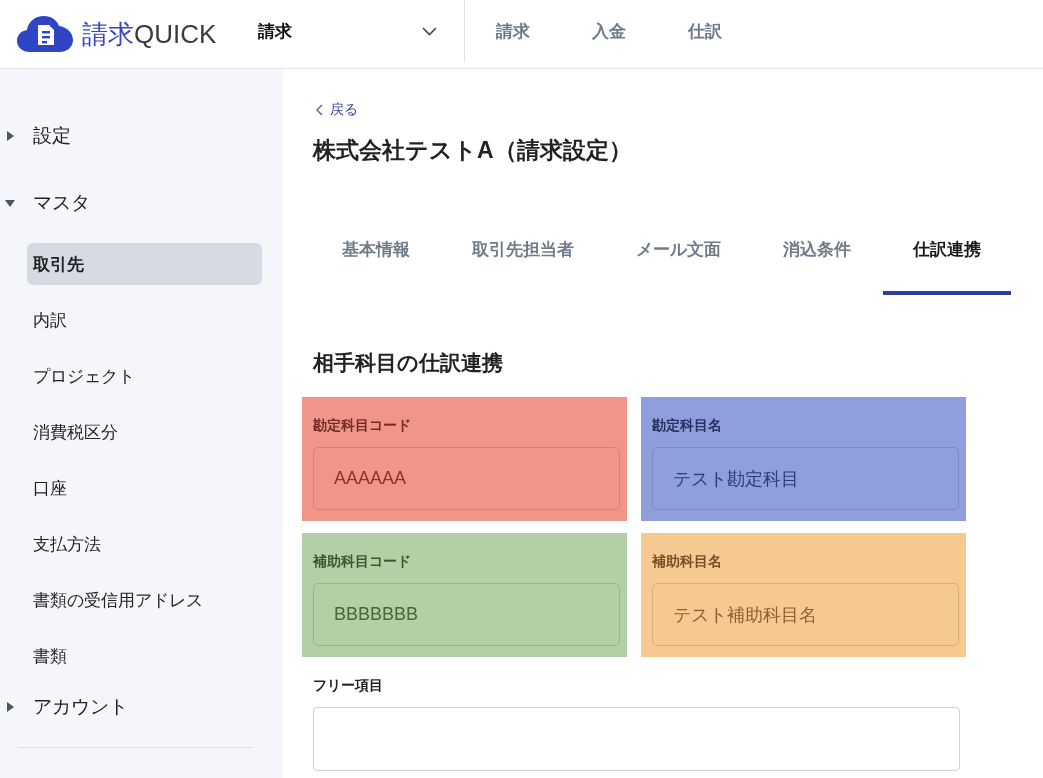 This screenshot has width=1043, height=778. Describe the element at coordinates (362, 561) in the screenshot. I see `field-label: 補助科目コード` at that location.